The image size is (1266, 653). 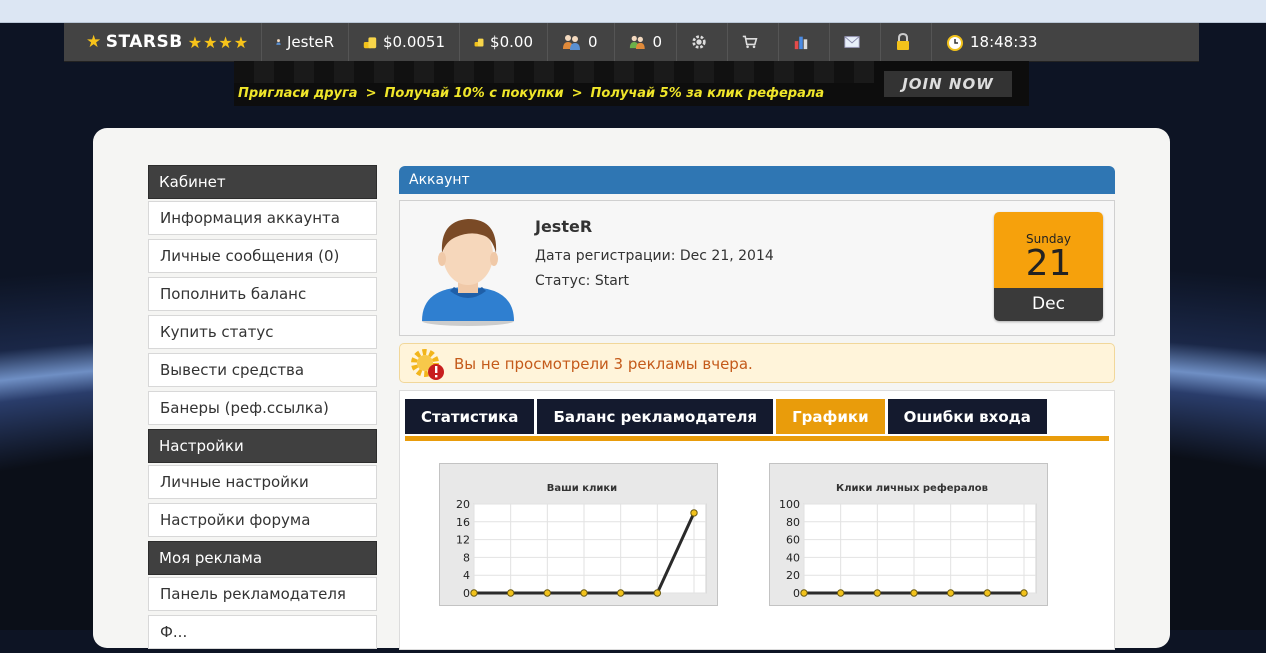 I want to click on referrals-1: 0, so click(x=581, y=42).